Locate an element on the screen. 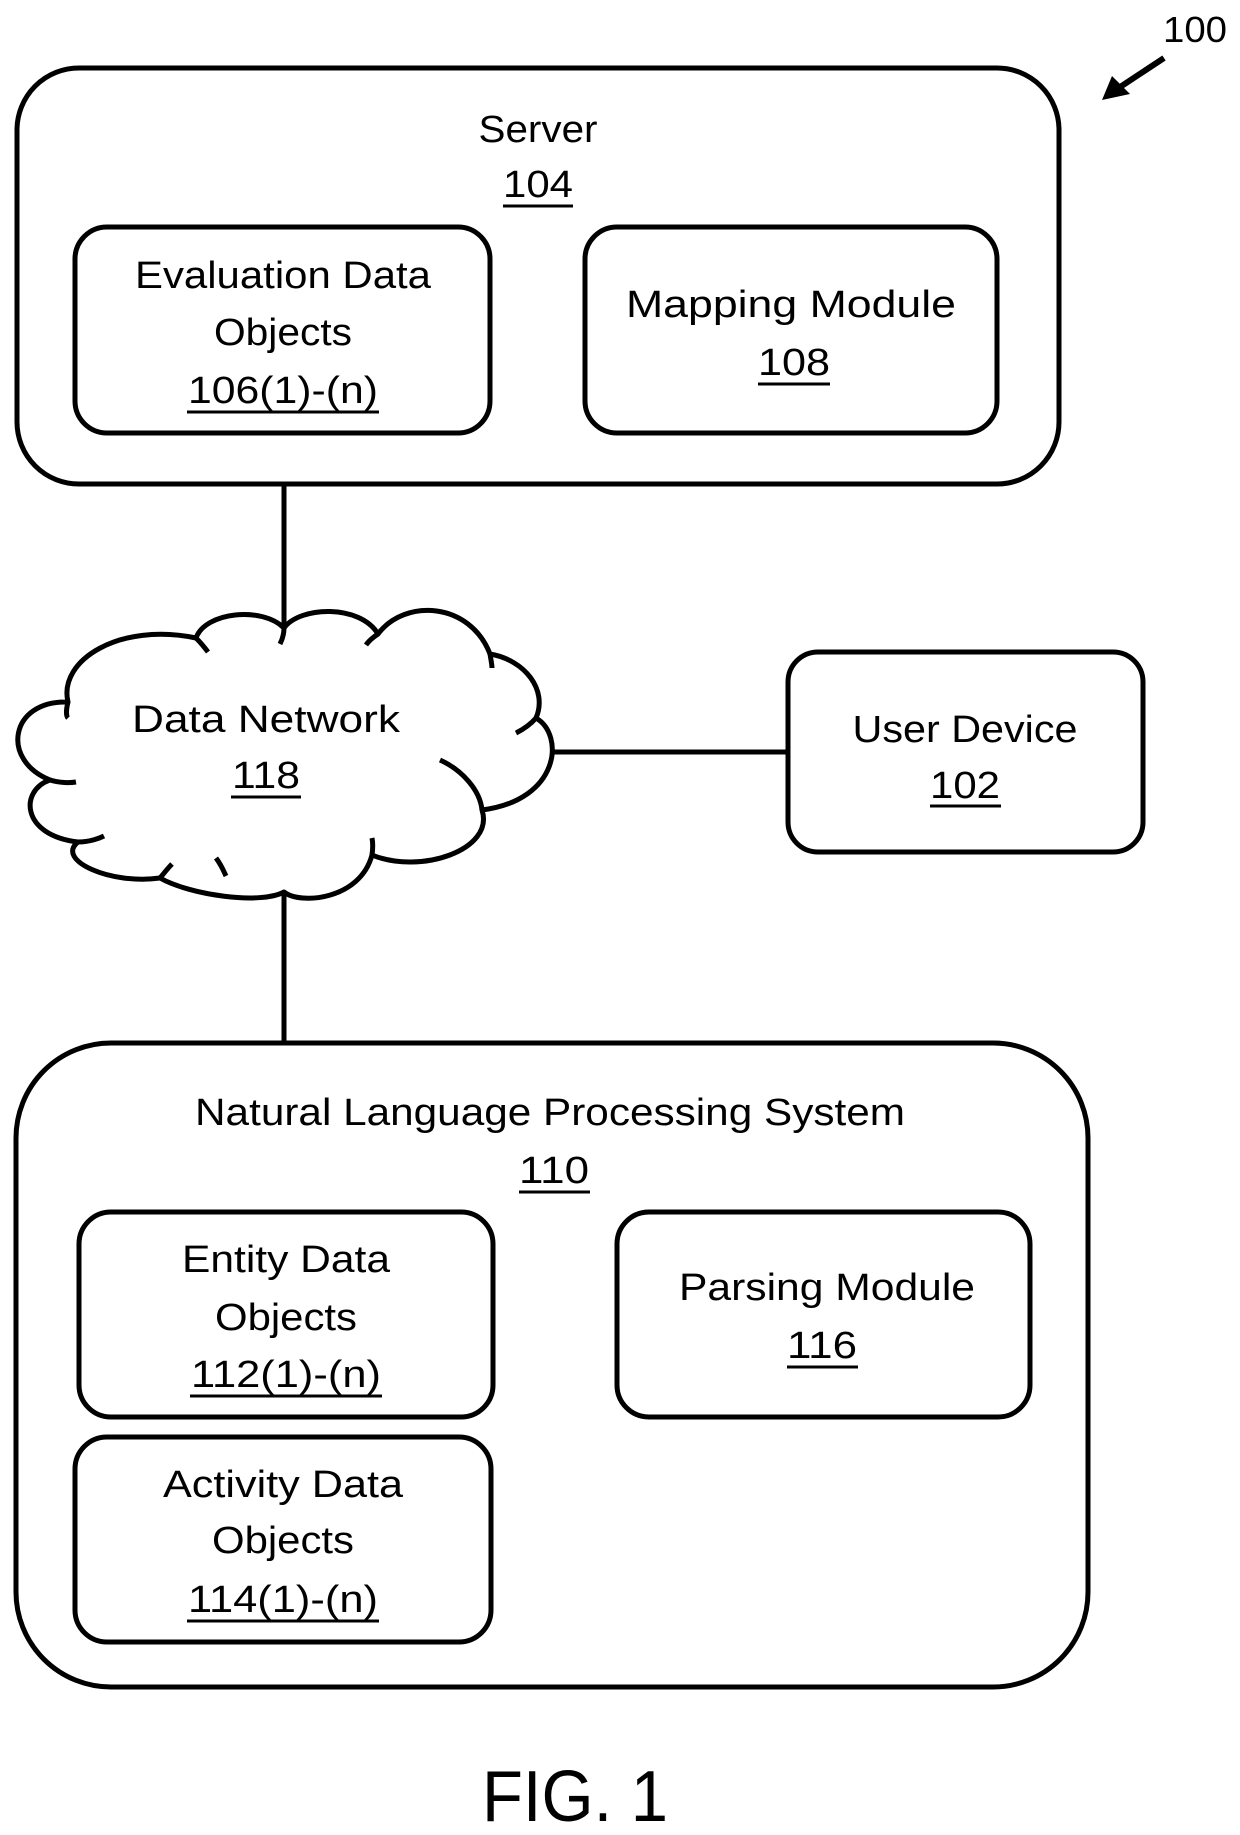  data-network-node: Data Network 118 is located at coordinates (285, 754).